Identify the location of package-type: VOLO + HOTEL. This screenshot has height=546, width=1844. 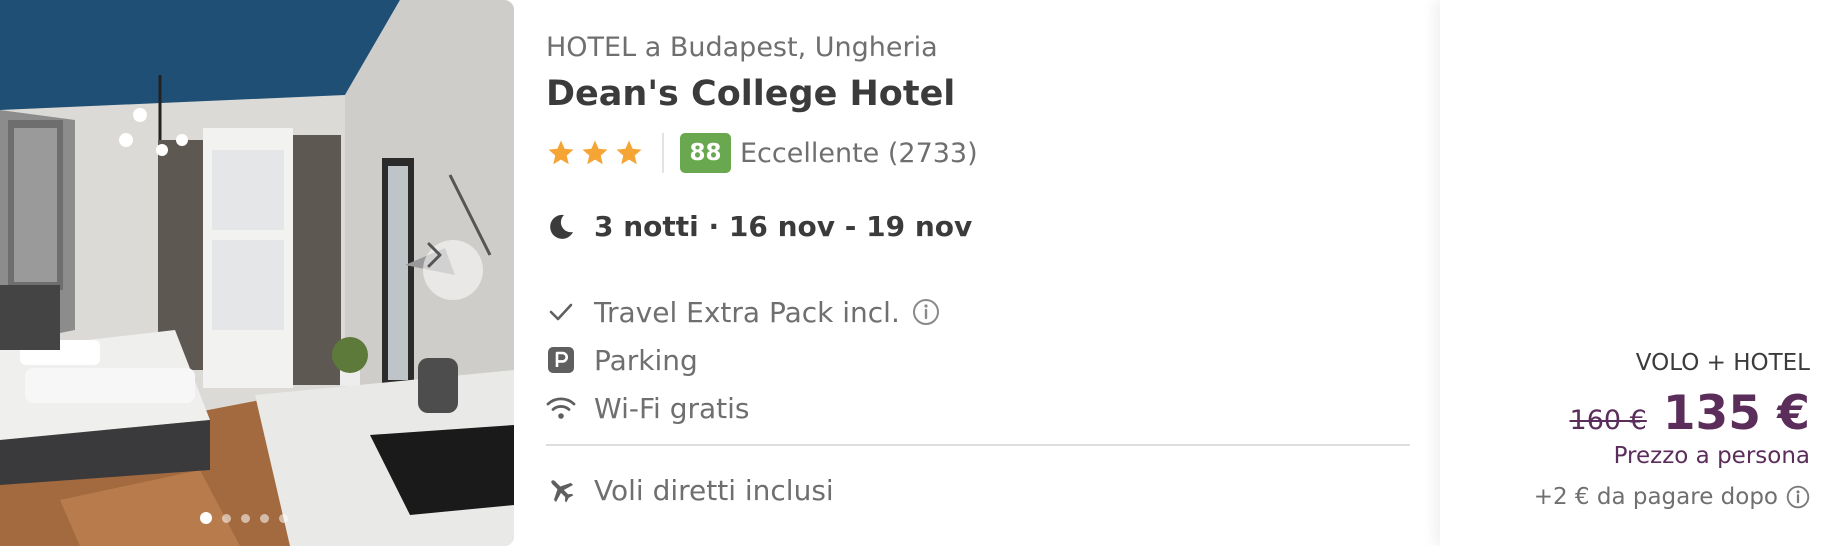
(1722, 363).